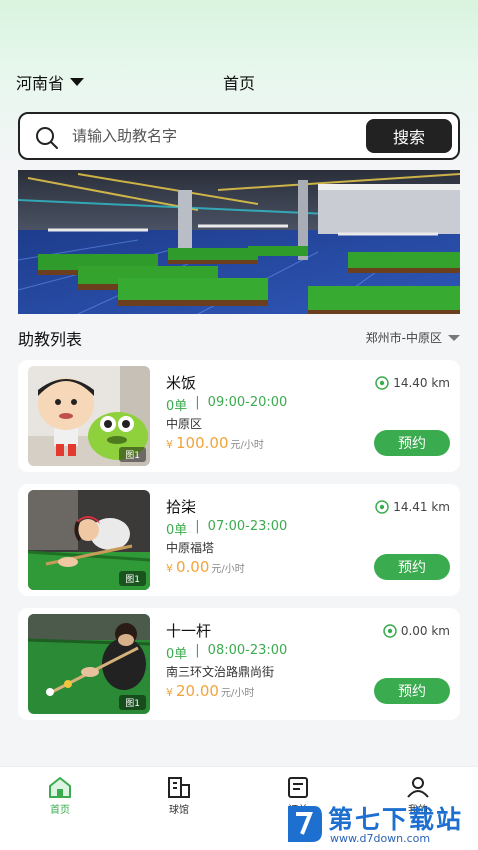 The width and height of the screenshot is (478, 850). I want to click on nav-label: 首页, so click(60, 810).